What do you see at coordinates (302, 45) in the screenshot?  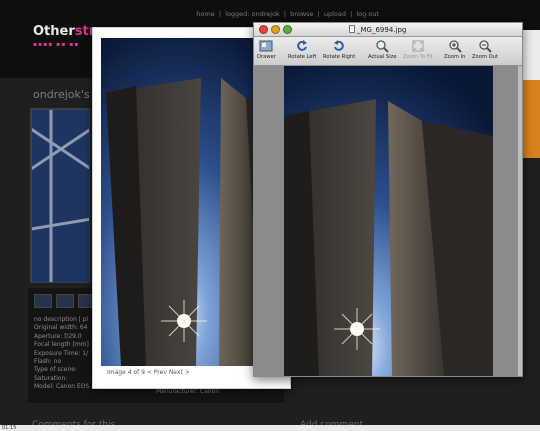 I see `rotate-left-icon` at bounding box center [302, 45].